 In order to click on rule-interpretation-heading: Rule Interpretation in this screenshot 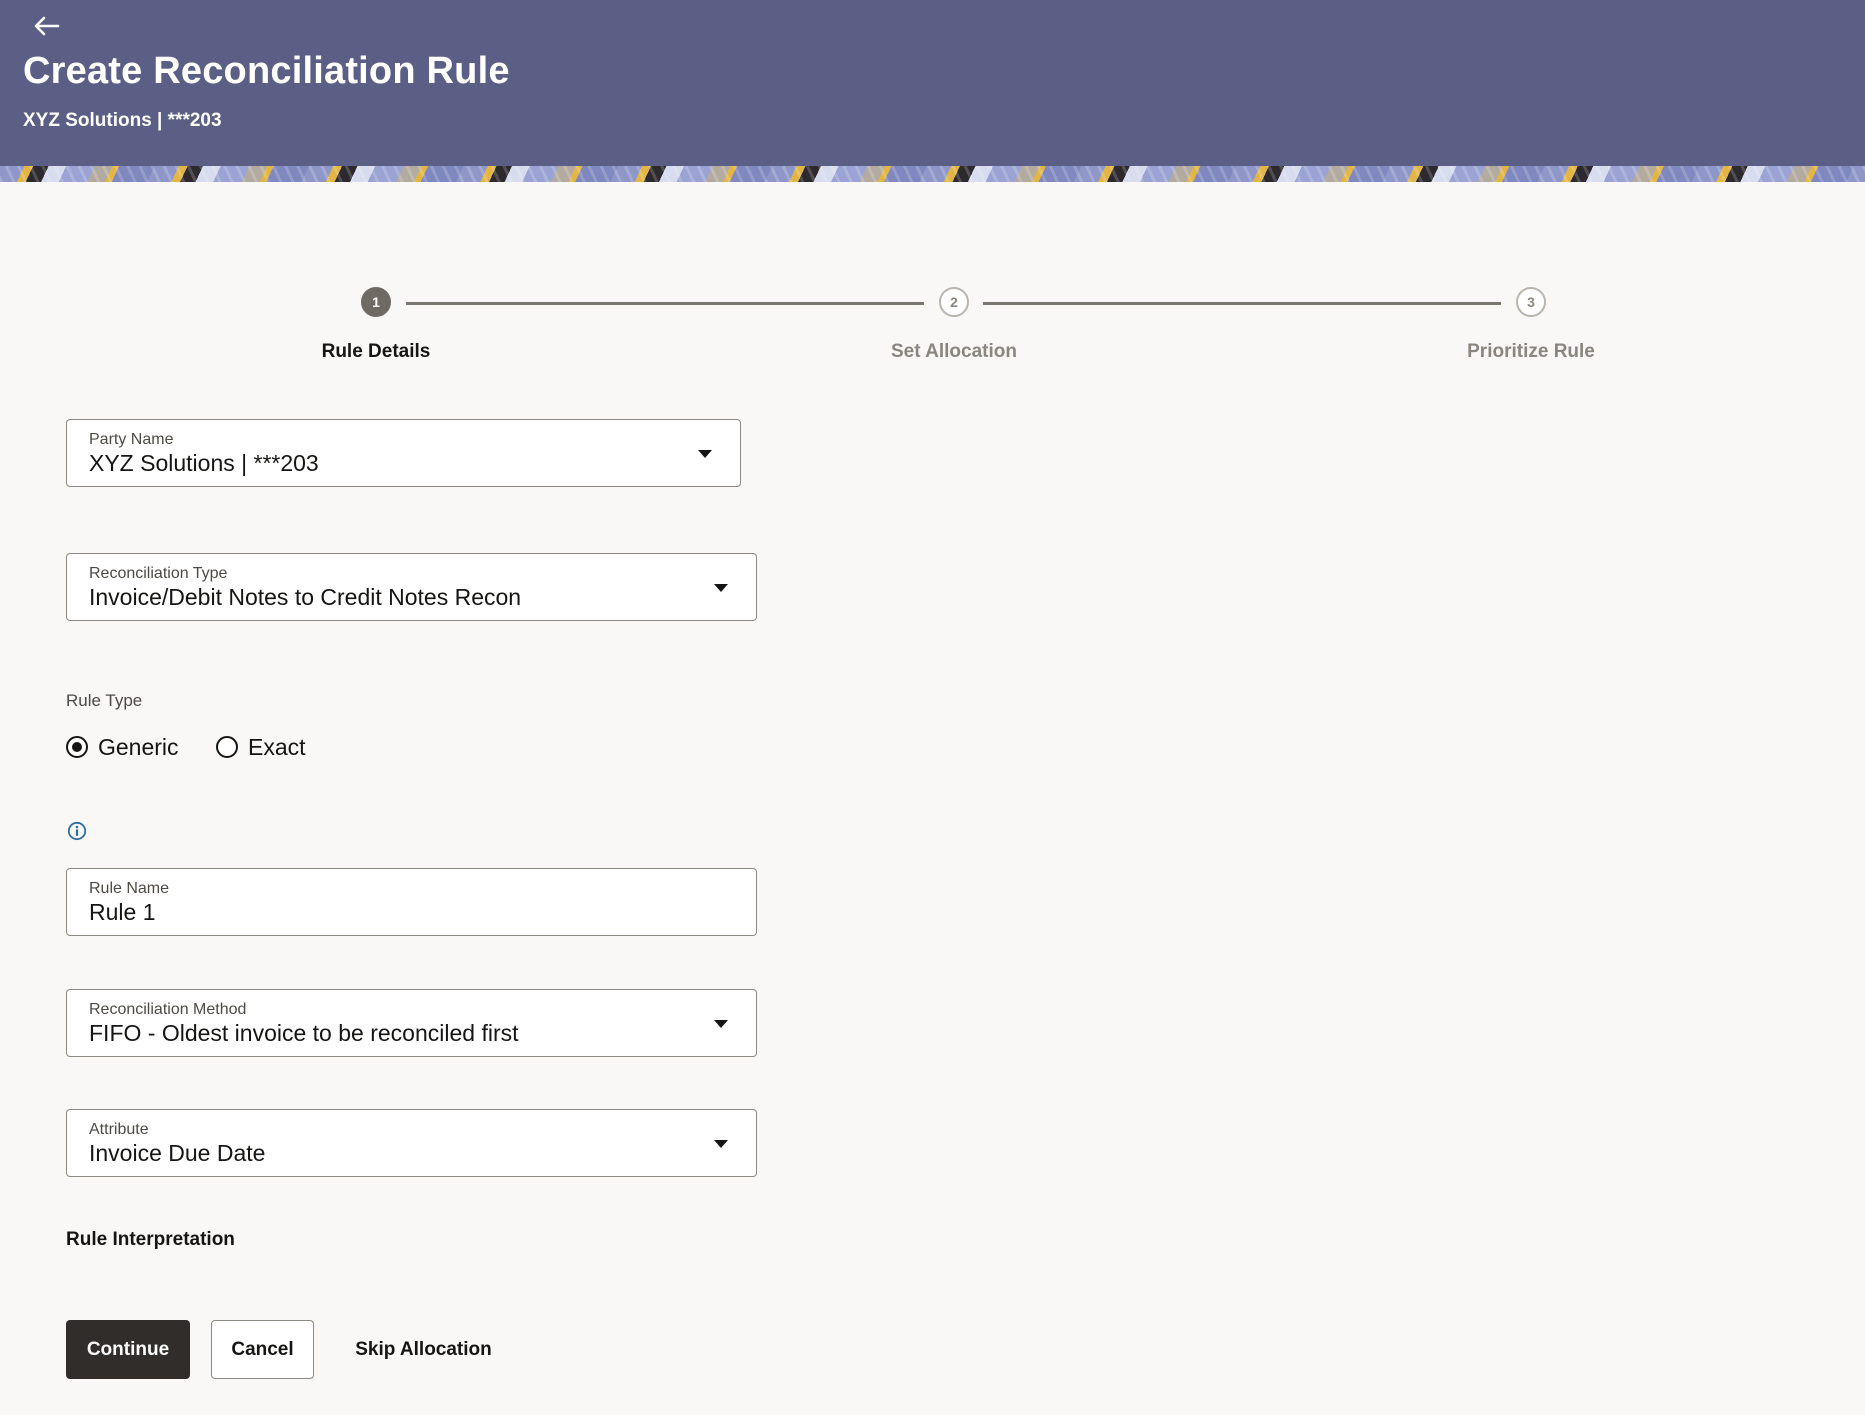, I will do `click(150, 1239)`.